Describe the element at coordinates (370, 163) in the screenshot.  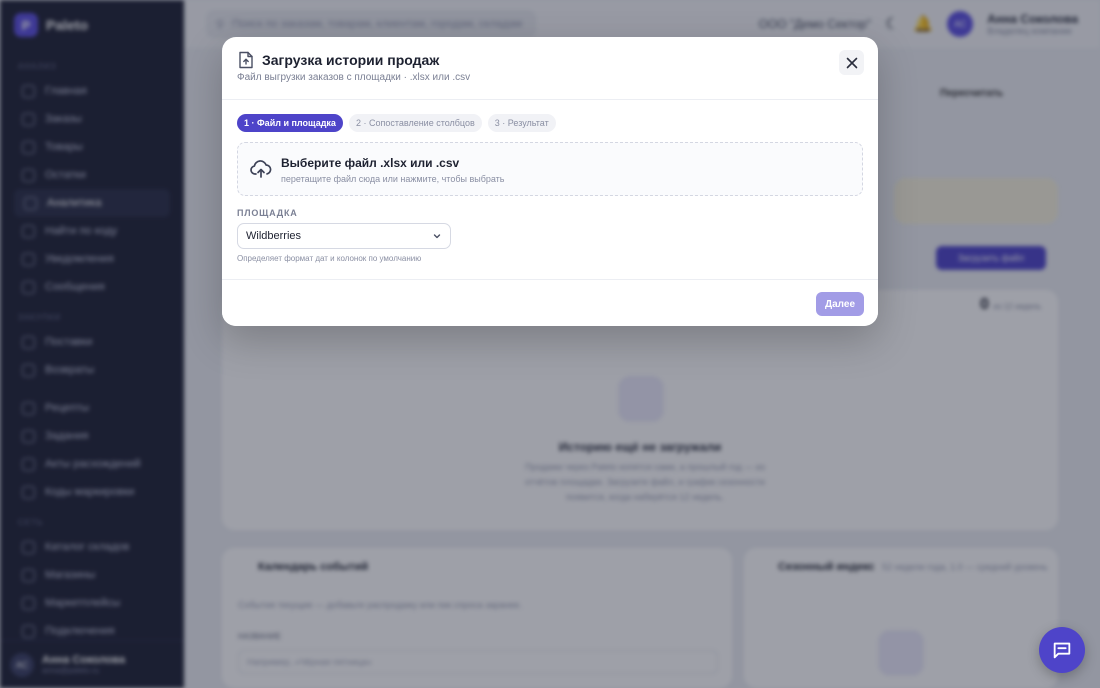
I see `dropzone-title: Выберите файл .xlsx или .csv` at that location.